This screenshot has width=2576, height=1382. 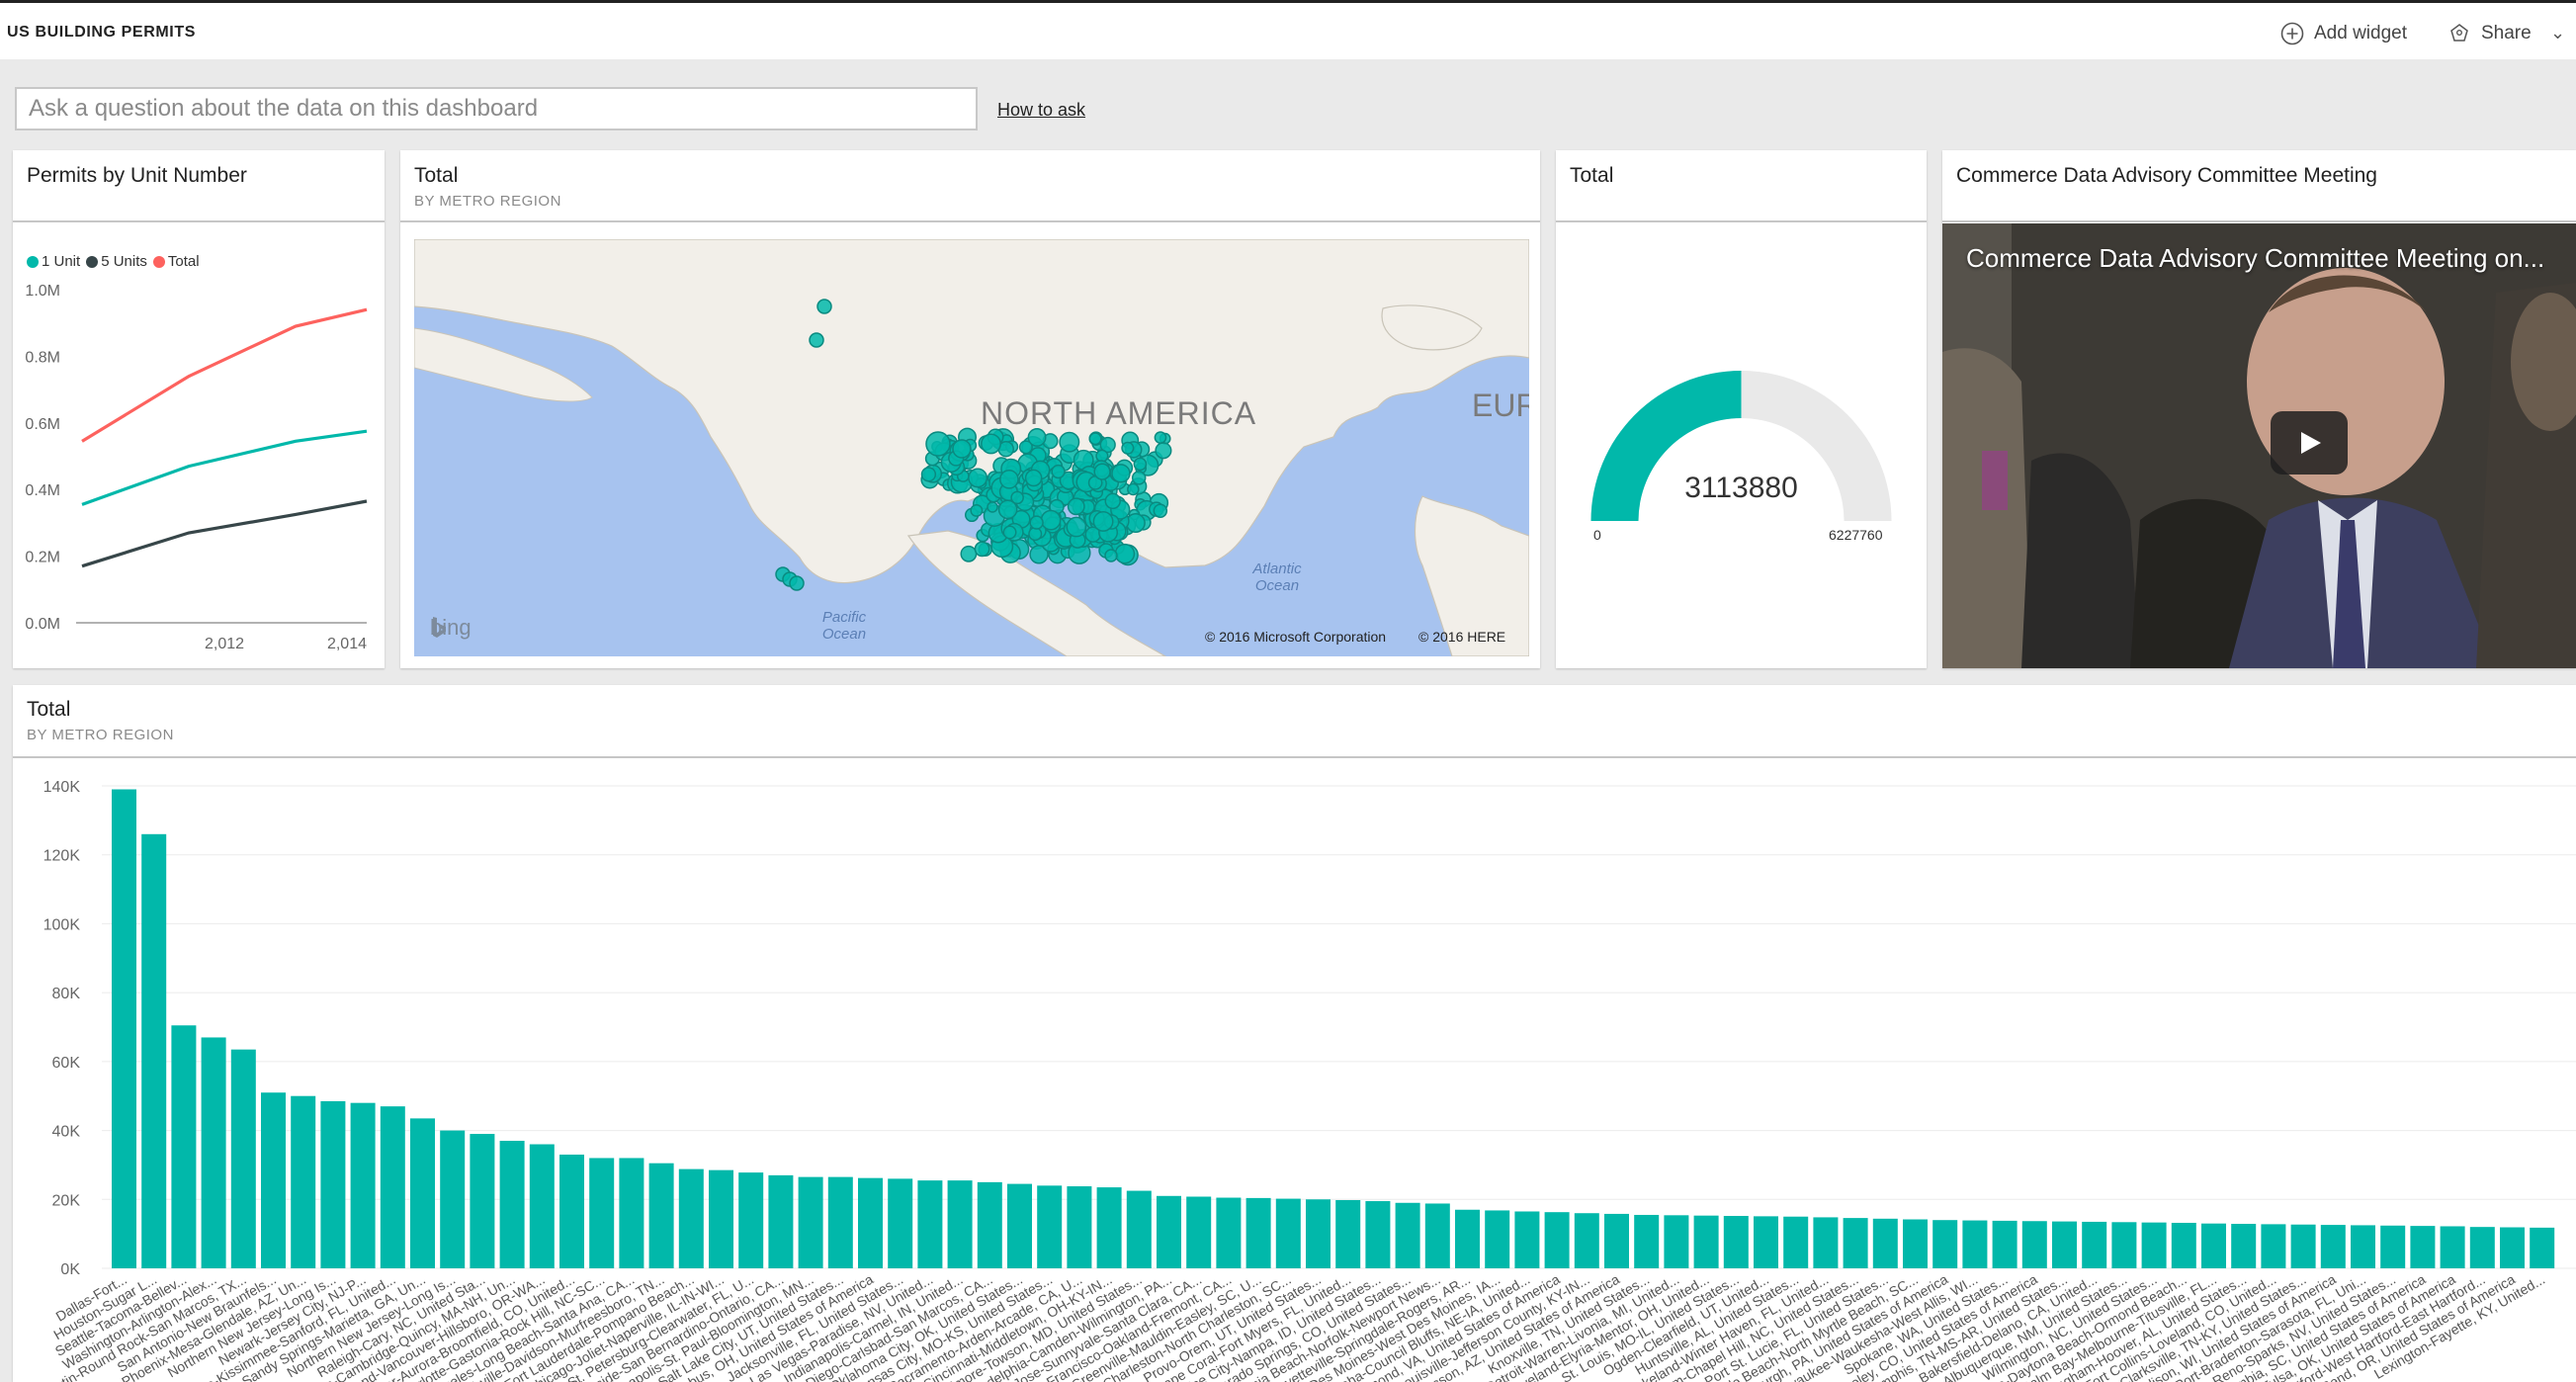 I want to click on line-chart: 0.0M 0.2M 0.4M 0.6M 0.8M 1.0M 2,012 2,014, so click(x=196, y=467).